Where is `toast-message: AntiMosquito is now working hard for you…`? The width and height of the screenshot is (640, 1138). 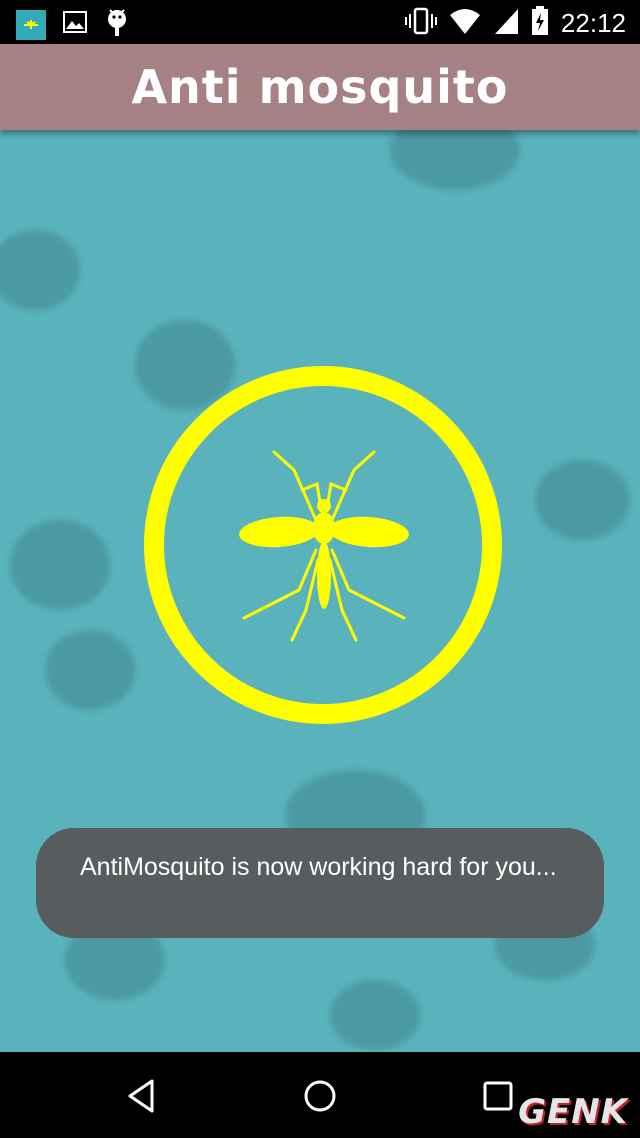
toast-message: AntiMosquito is now working hard for you… is located at coordinates (320, 883).